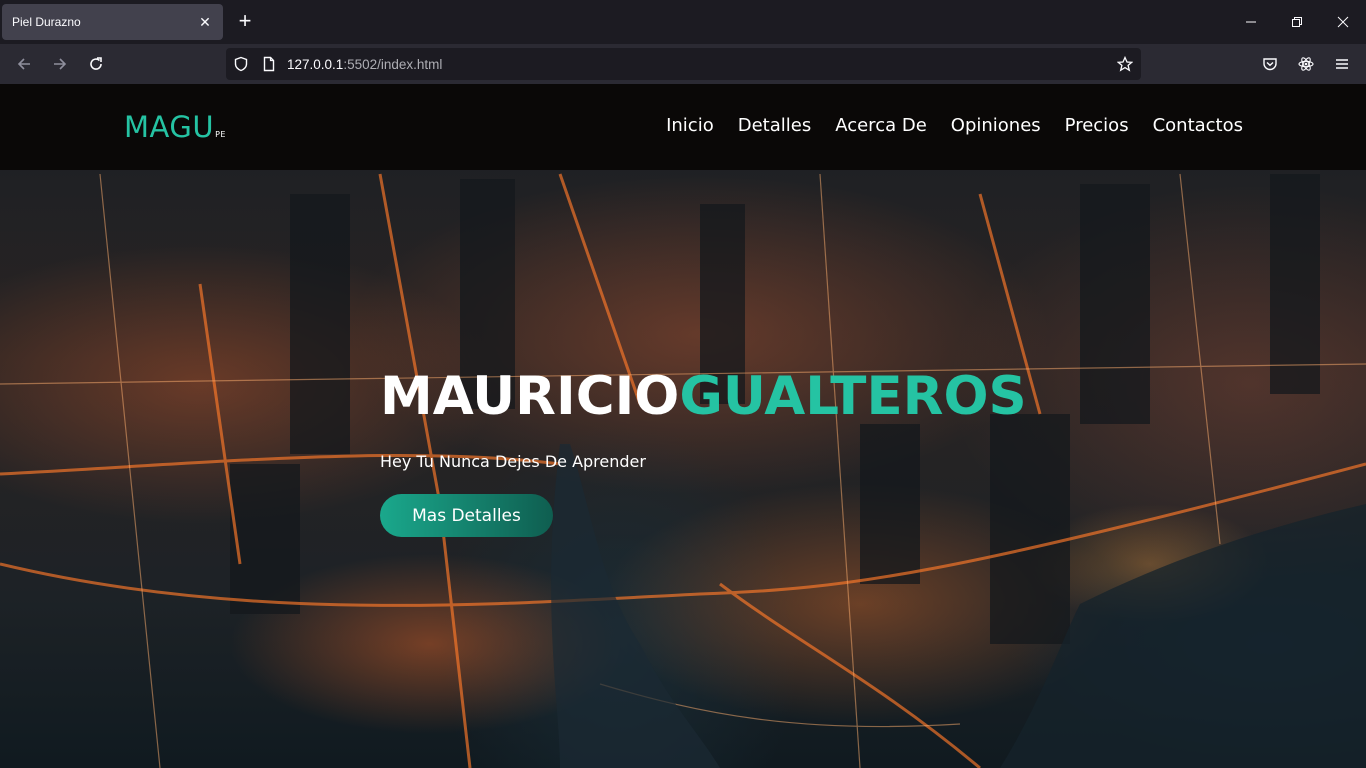  Describe the element at coordinates (530, 396) in the screenshot. I see `headline-first-name: MAURICIO` at that location.